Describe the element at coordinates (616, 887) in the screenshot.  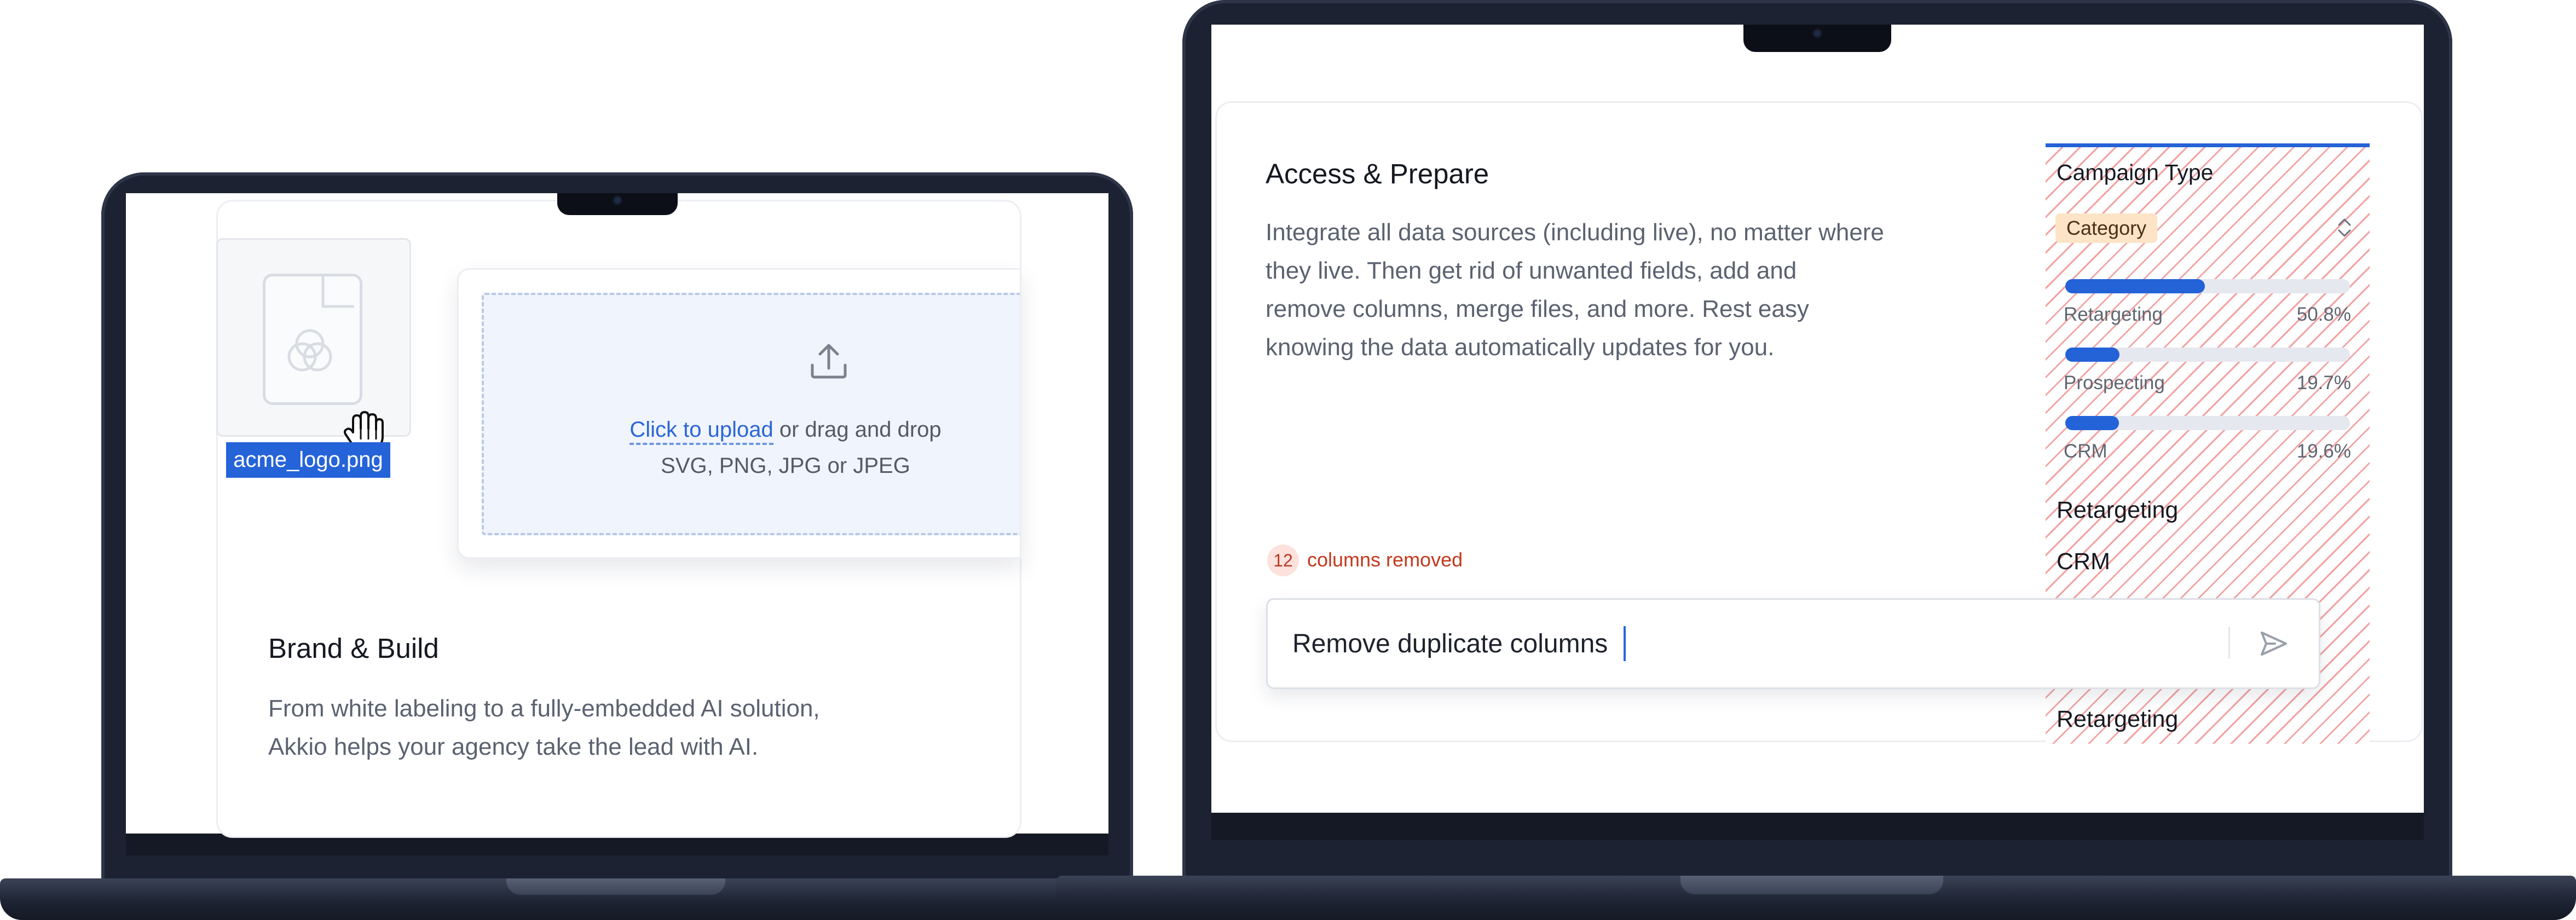
I see `left-laptop-trackpad-groove` at that location.